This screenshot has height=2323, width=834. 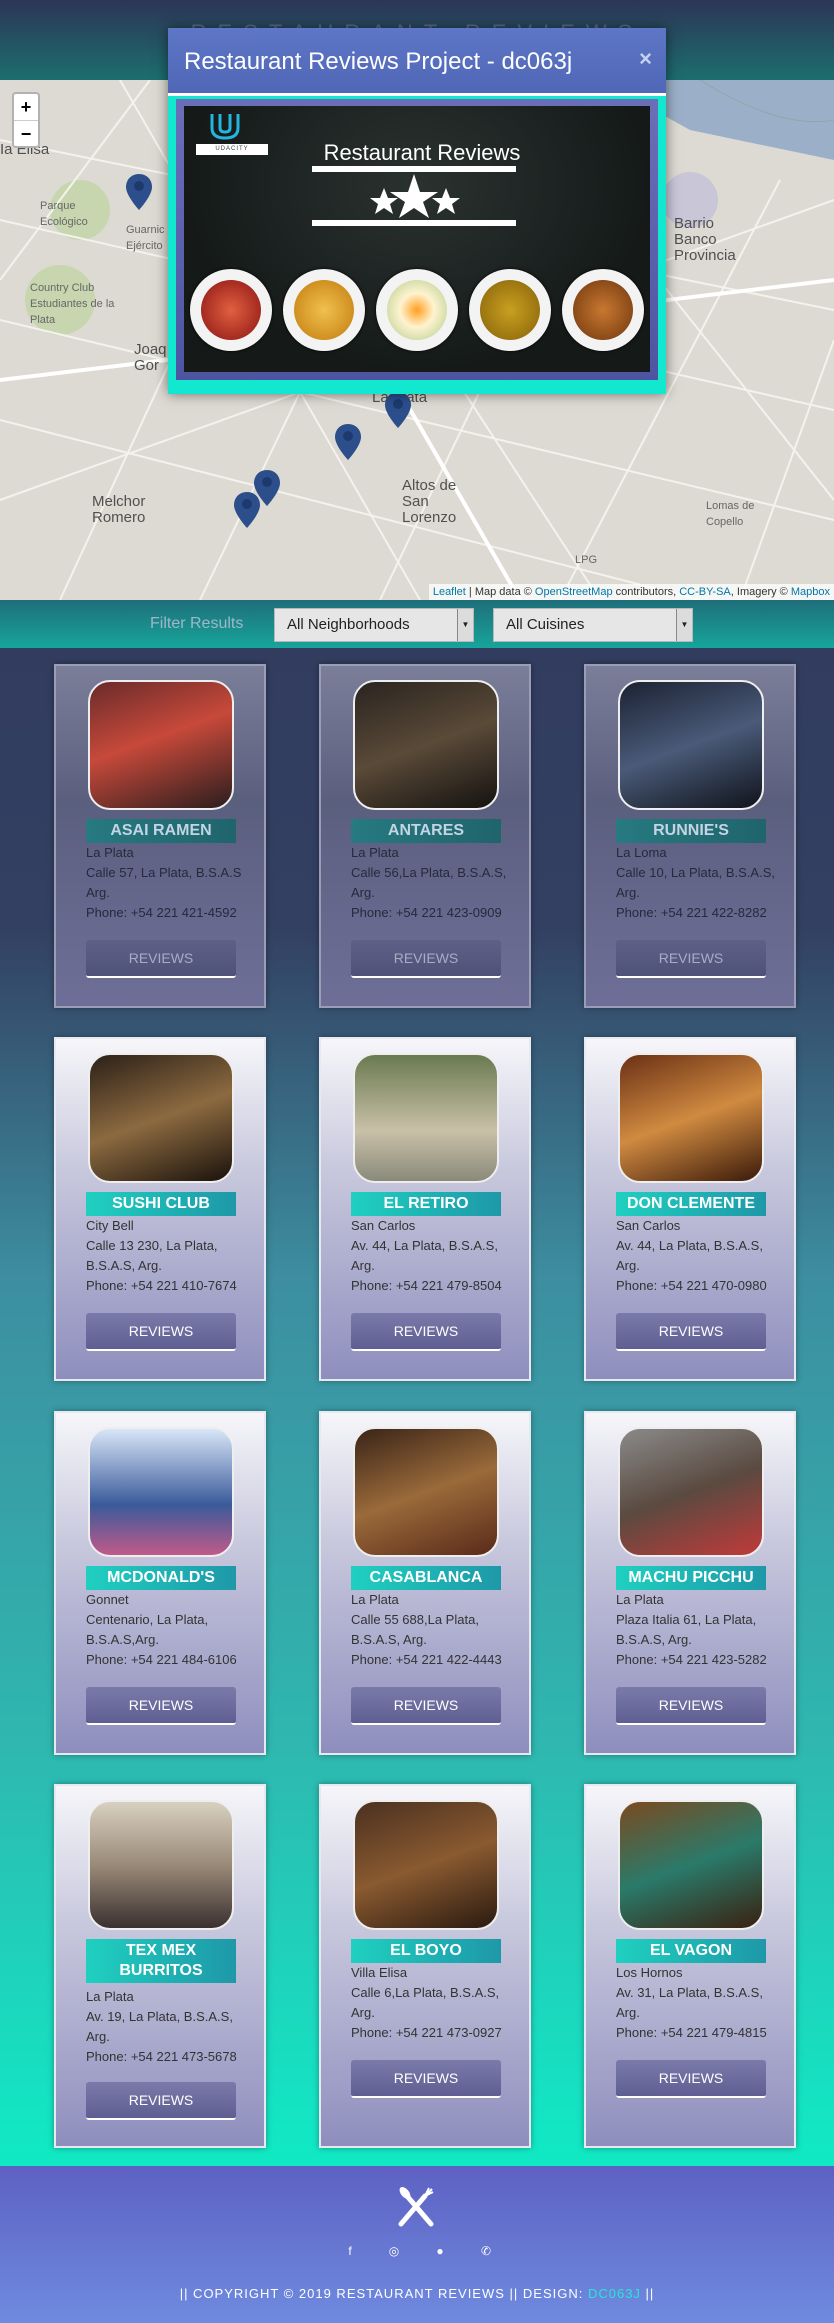 I want to click on restaurant-address: Calle 57, La Plata, B.S.A.S Arg., so click(x=164, y=882).